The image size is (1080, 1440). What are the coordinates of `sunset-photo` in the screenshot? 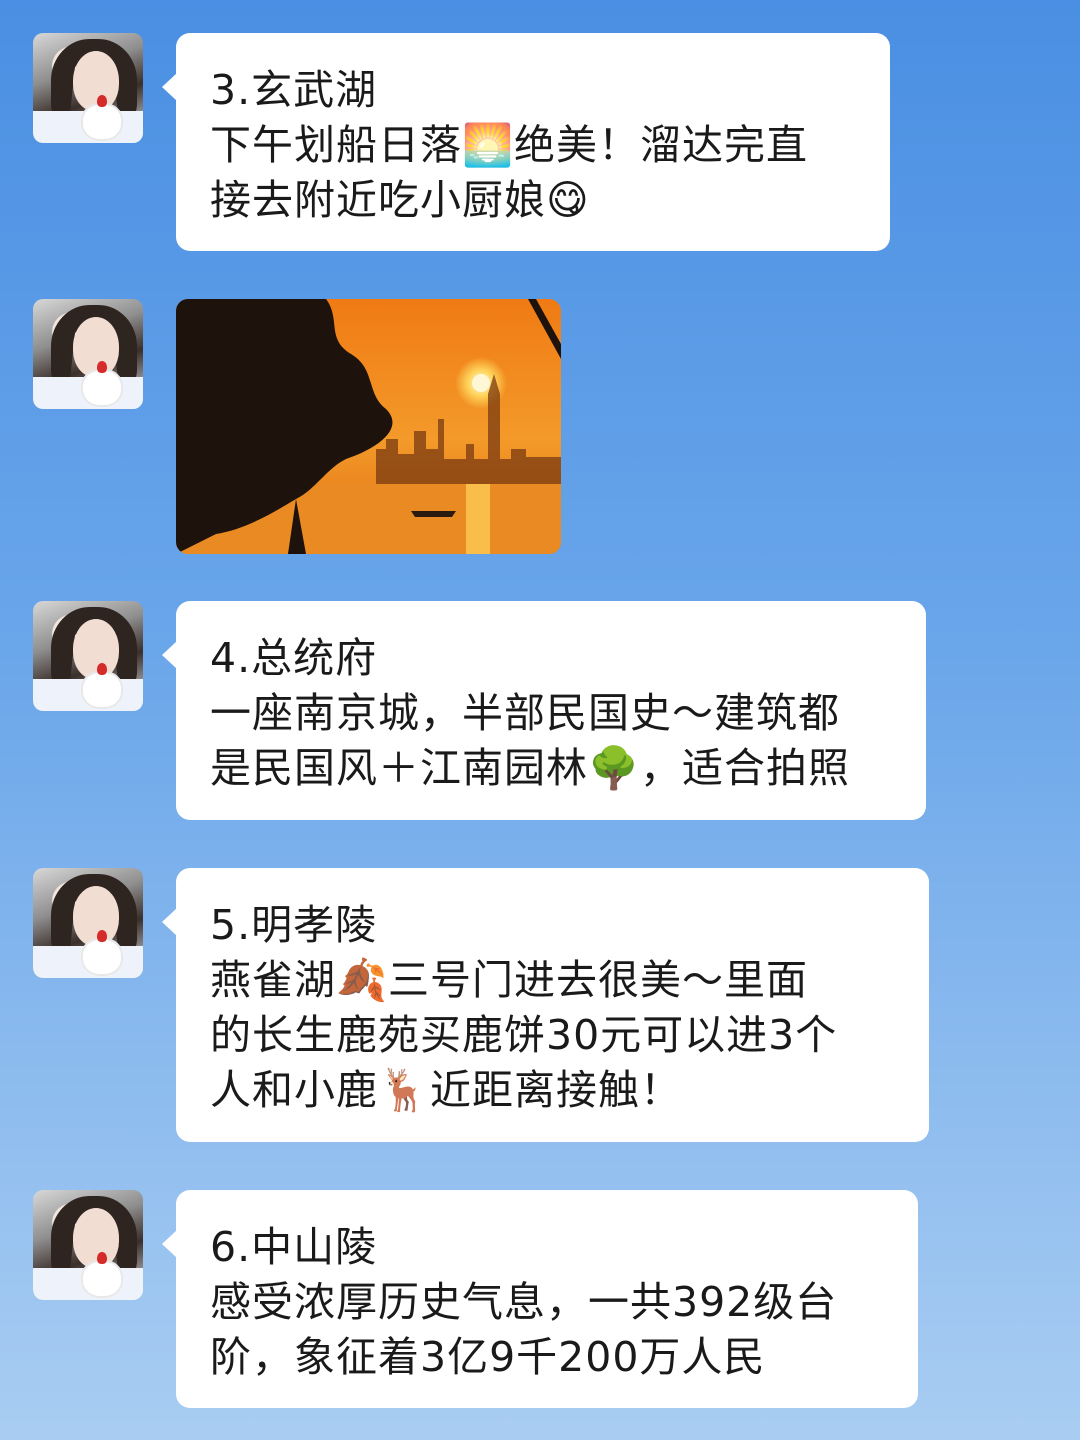 It's located at (368, 426).